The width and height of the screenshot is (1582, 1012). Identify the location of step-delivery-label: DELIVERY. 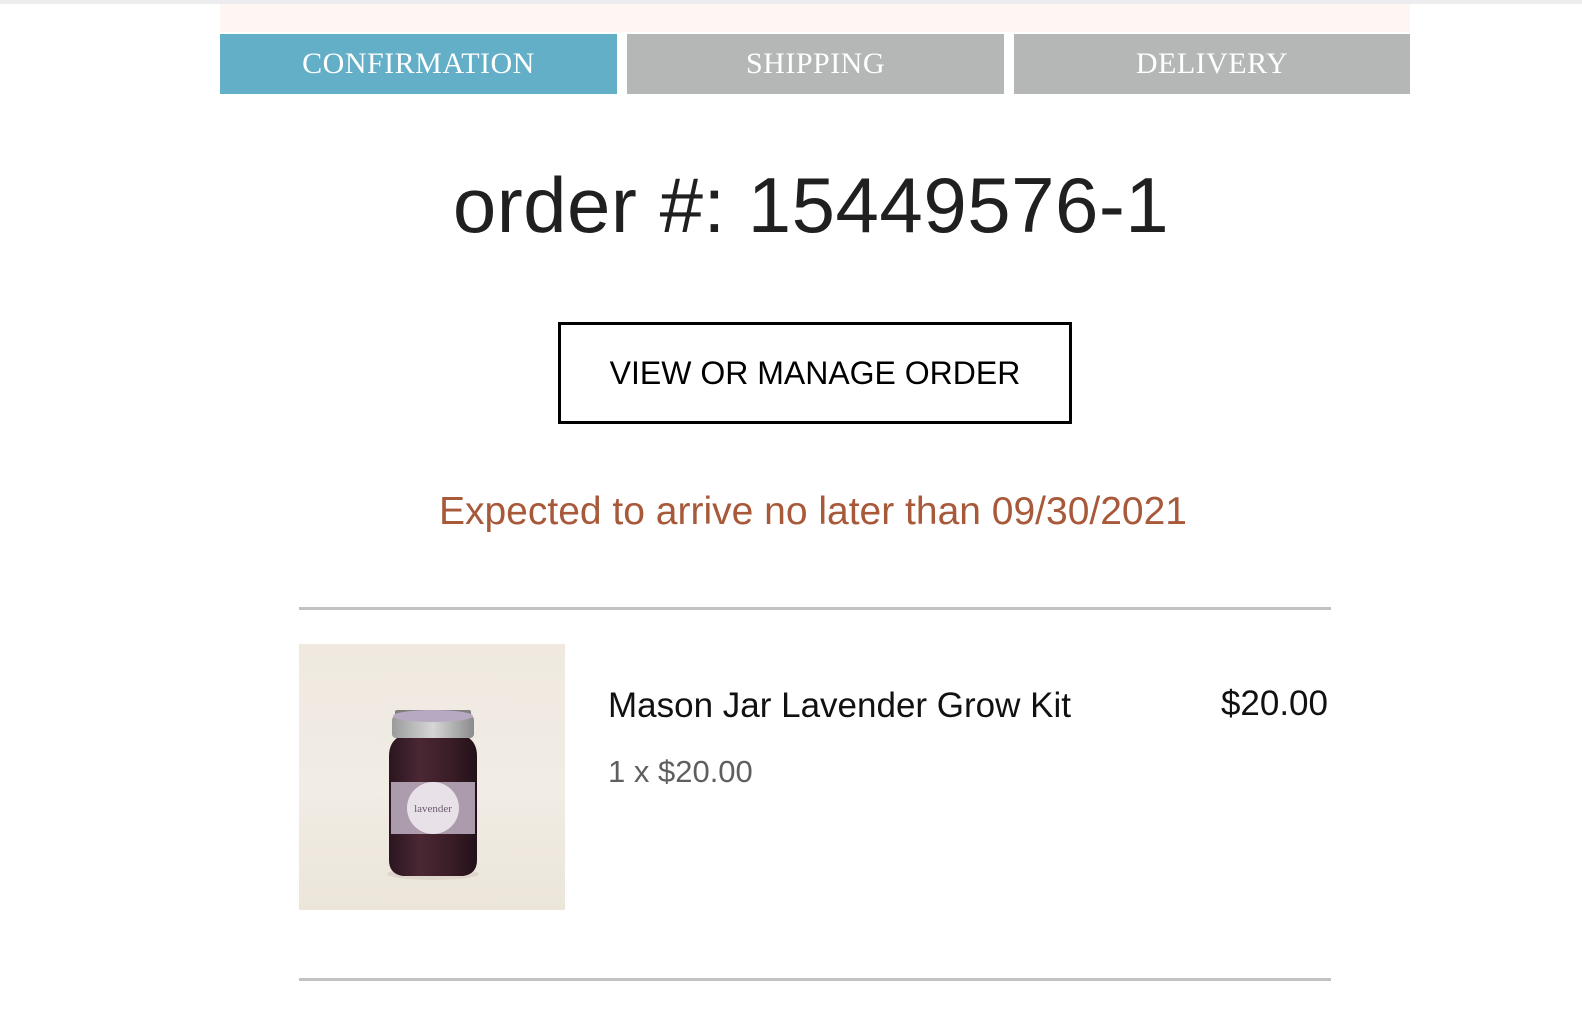
(1212, 63).